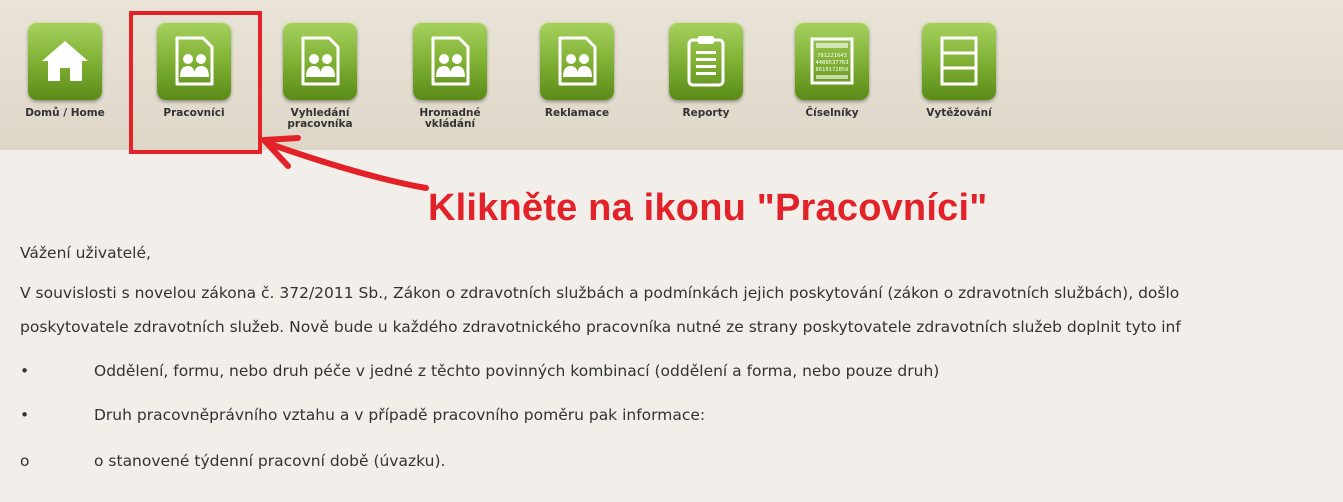 This screenshot has height=502, width=1343. What do you see at coordinates (959, 113) in the screenshot?
I see `toolbar-item-vytezovani-label: Vytěžování` at bounding box center [959, 113].